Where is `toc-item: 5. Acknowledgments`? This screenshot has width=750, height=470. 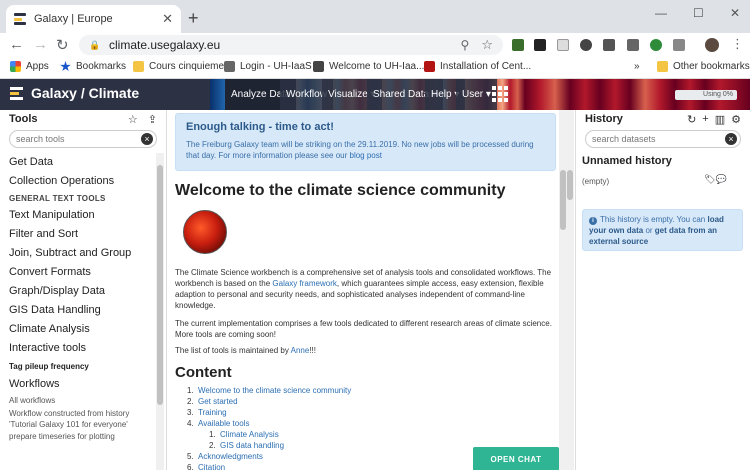
toc-item: 5. Acknowledgments is located at coordinates (269, 456).